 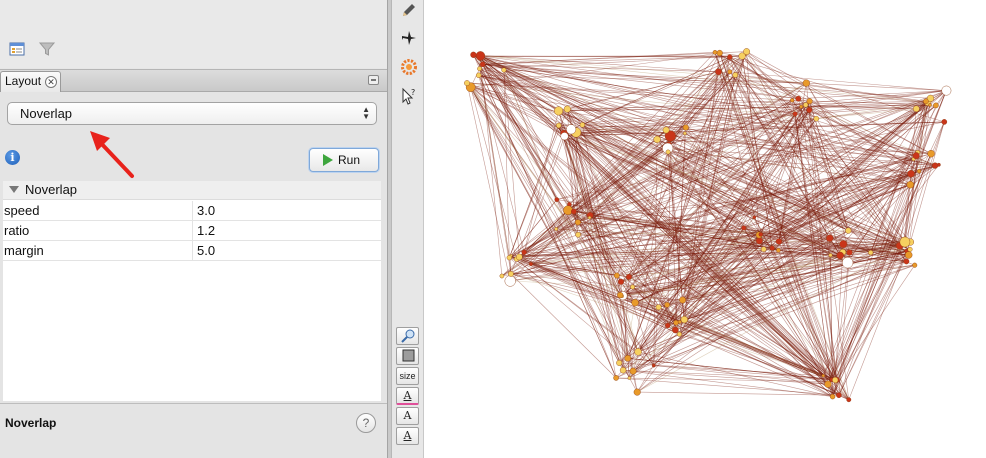 I want to click on settings-icon, so click(x=409, y=67).